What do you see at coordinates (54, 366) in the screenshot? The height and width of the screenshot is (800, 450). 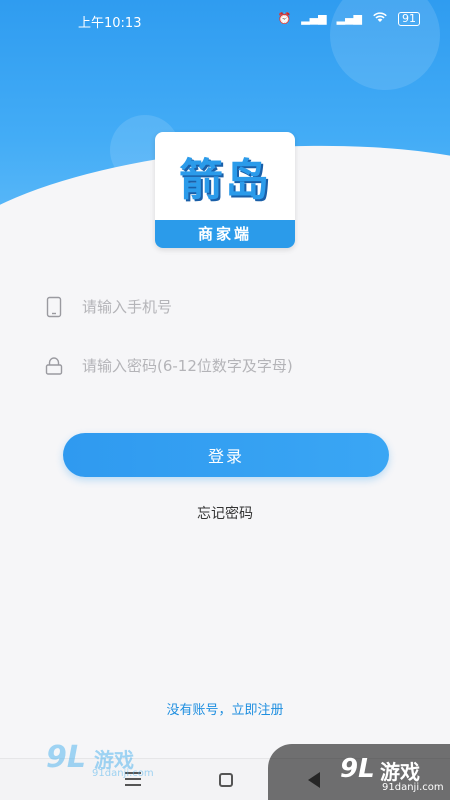 I see `lock-icon` at bounding box center [54, 366].